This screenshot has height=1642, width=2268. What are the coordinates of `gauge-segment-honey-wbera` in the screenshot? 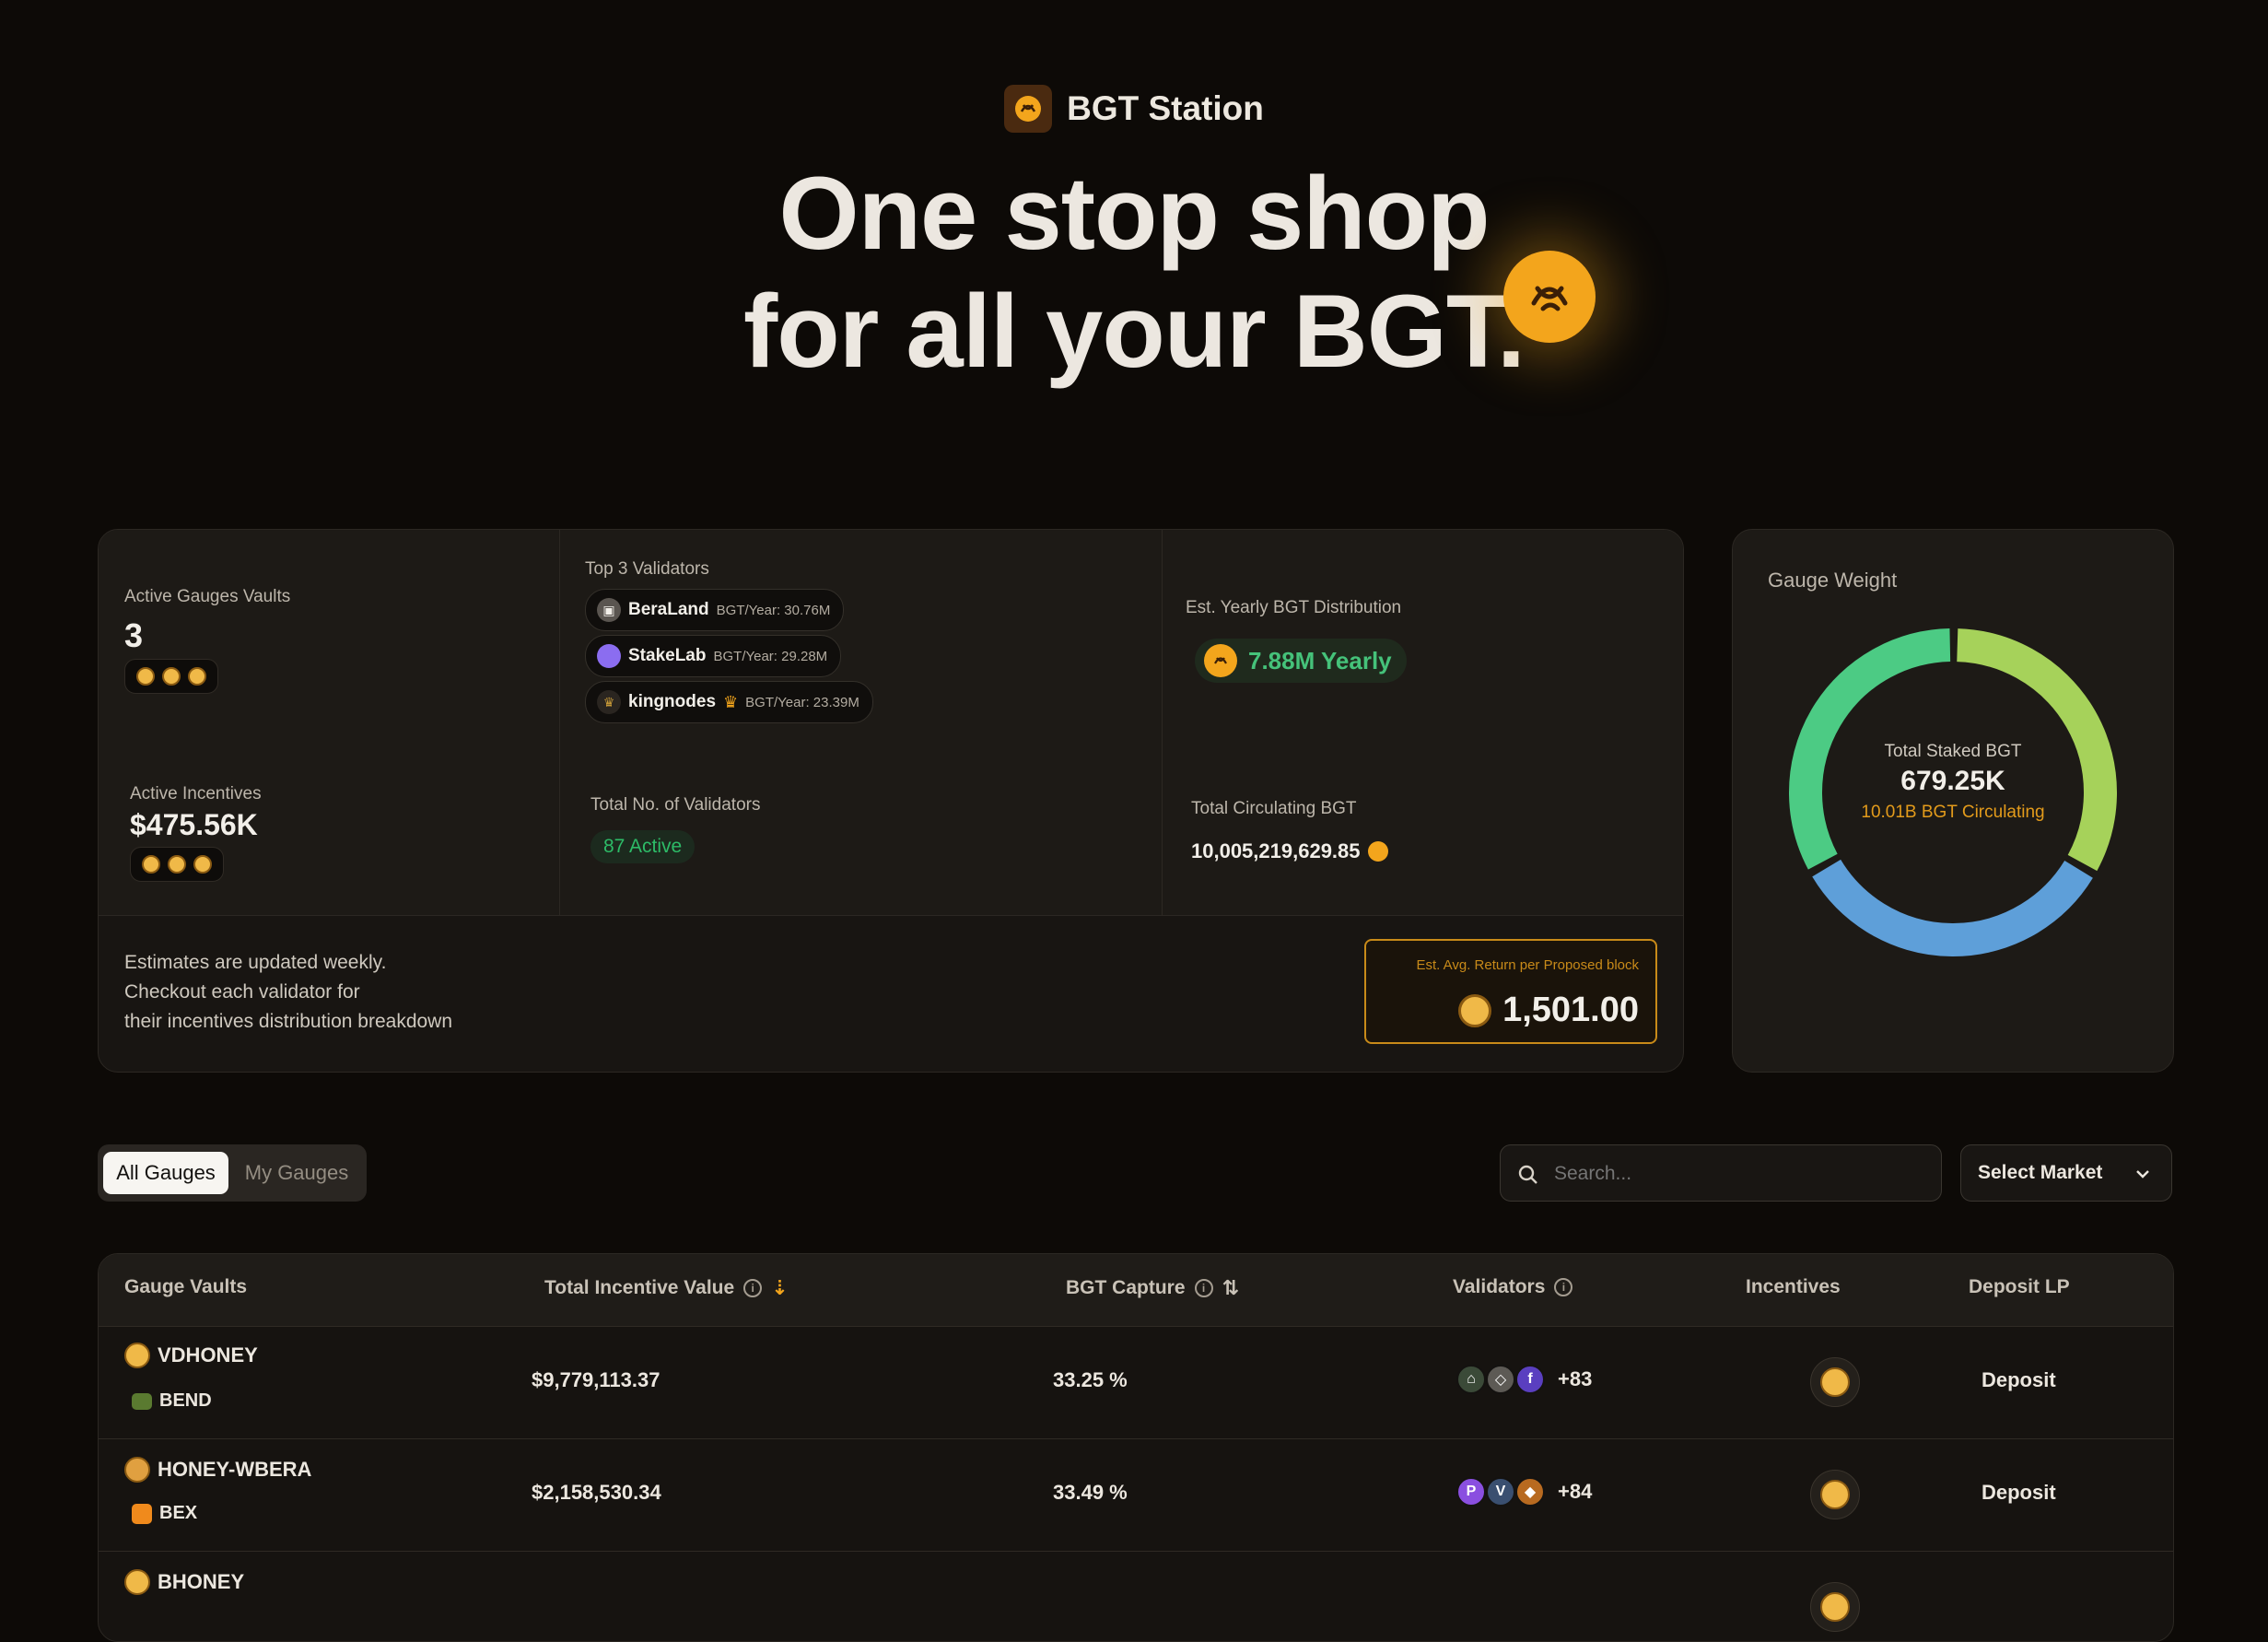 It's located at (1952, 907).